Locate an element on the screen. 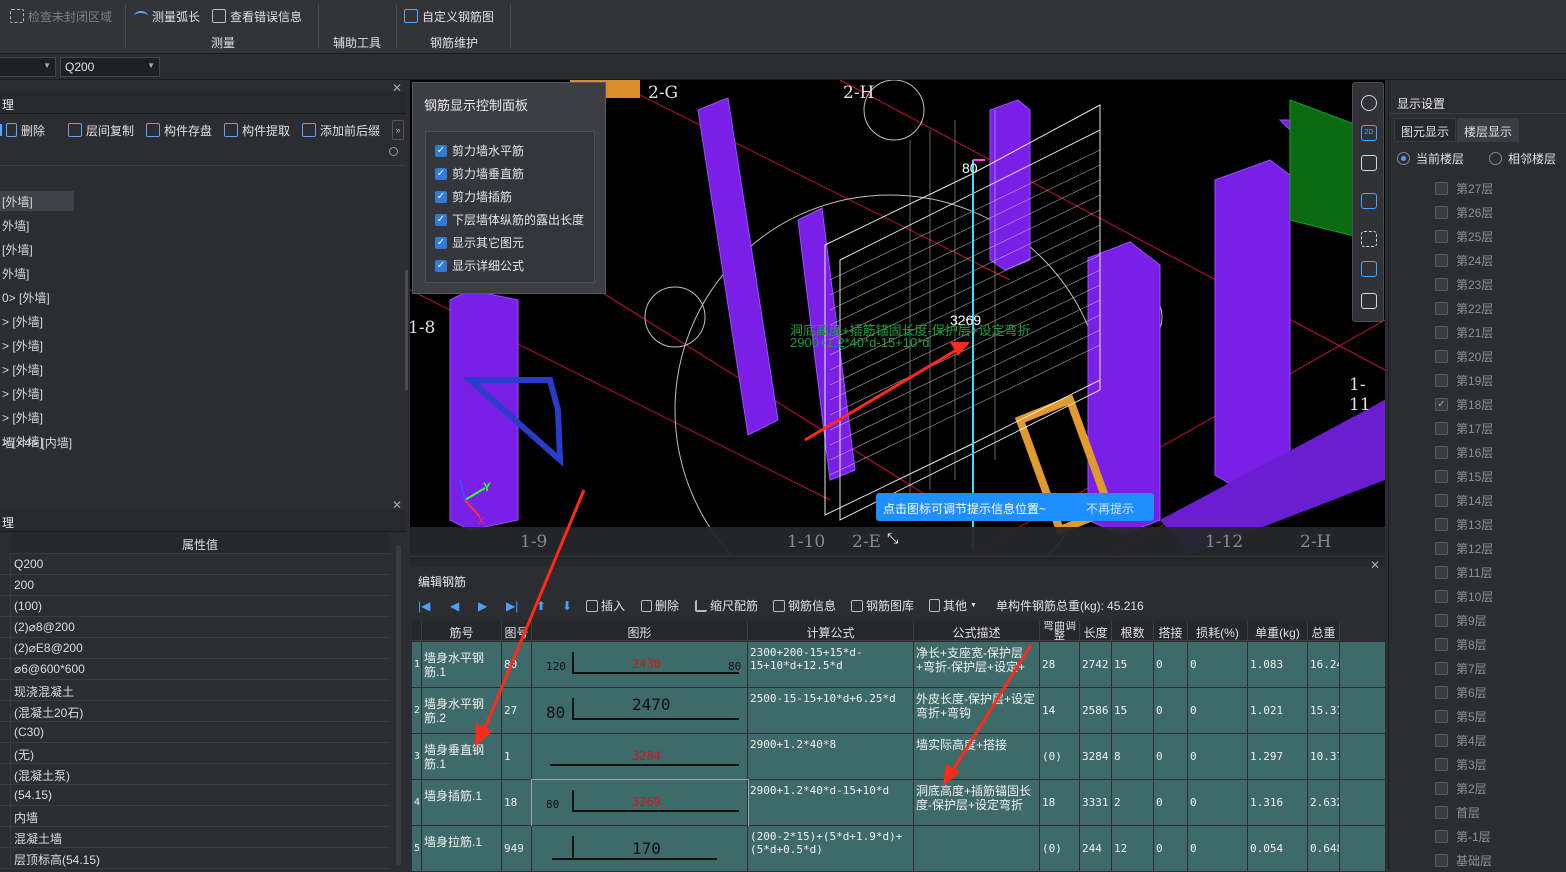 This screenshot has width=1566, height=872. property-row: (C30) is located at coordinates (195, 732).